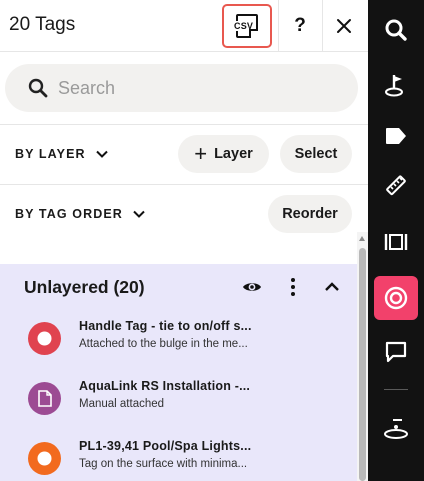 This screenshot has width=424, height=481. I want to click on rail-comments-button, so click(396, 352).